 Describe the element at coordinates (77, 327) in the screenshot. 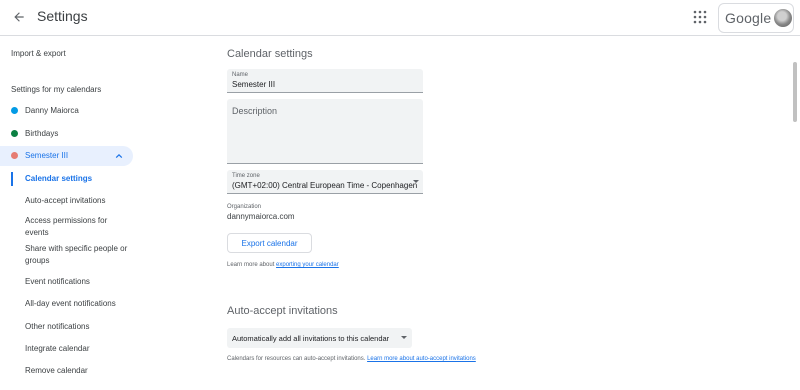

I see `nav-other-notifications: Other notifications` at that location.